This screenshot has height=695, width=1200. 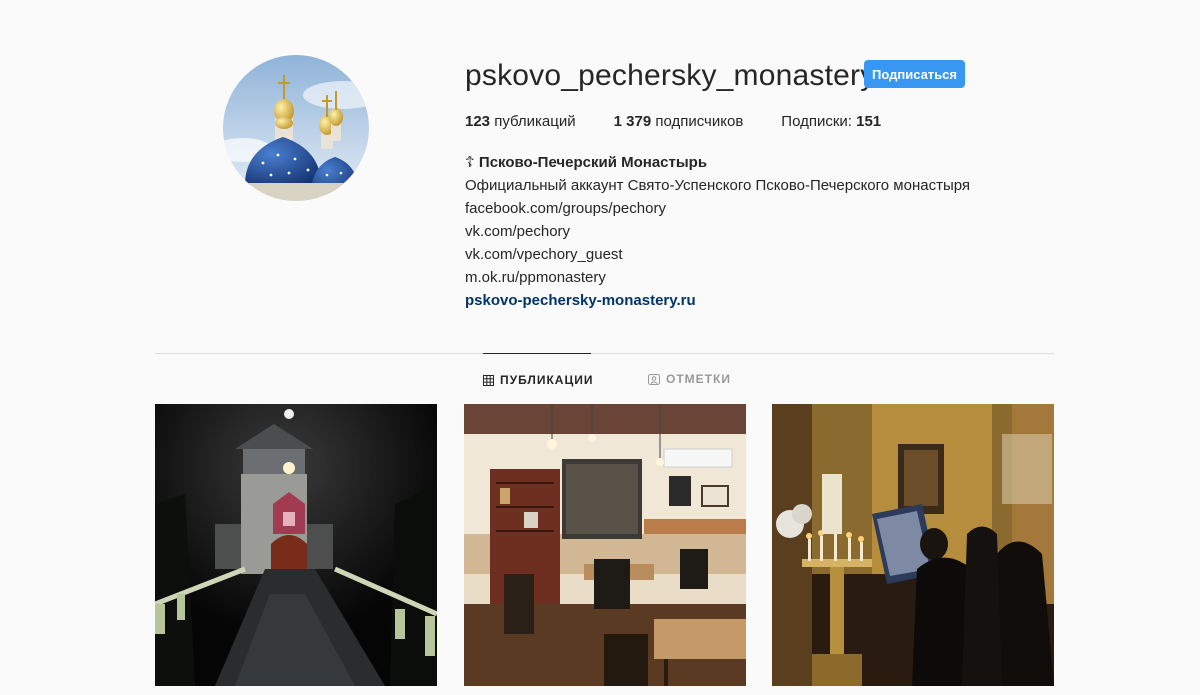 I want to click on posts-stat: 123 публикаций, so click(x=520, y=122).